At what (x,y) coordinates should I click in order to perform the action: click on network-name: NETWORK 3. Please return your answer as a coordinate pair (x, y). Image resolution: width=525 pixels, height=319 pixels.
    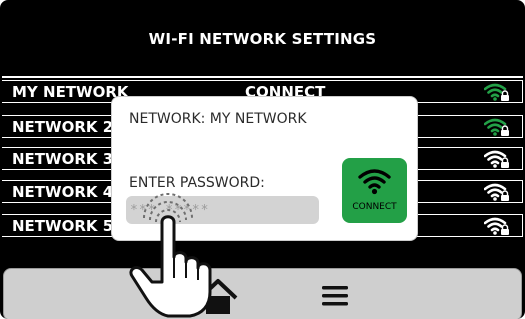
    Looking at the image, I should click on (63, 159).